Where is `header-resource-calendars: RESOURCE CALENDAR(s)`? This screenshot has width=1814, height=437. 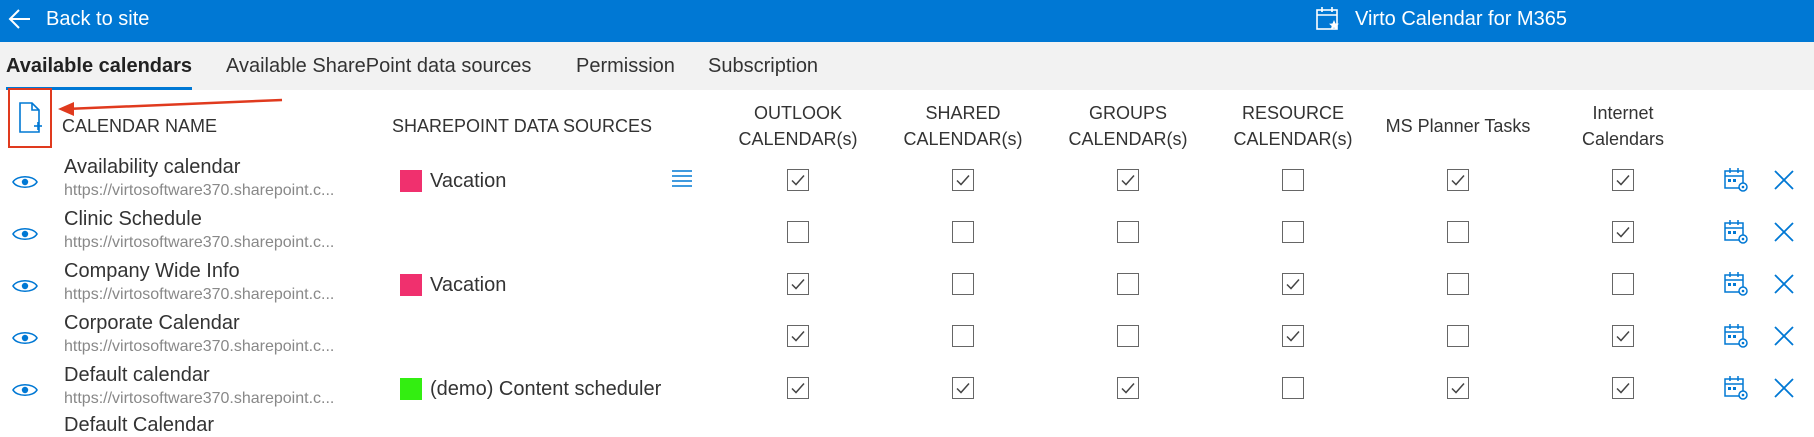 header-resource-calendars: RESOURCE CALENDAR(s) is located at coordinates (1293, 126).